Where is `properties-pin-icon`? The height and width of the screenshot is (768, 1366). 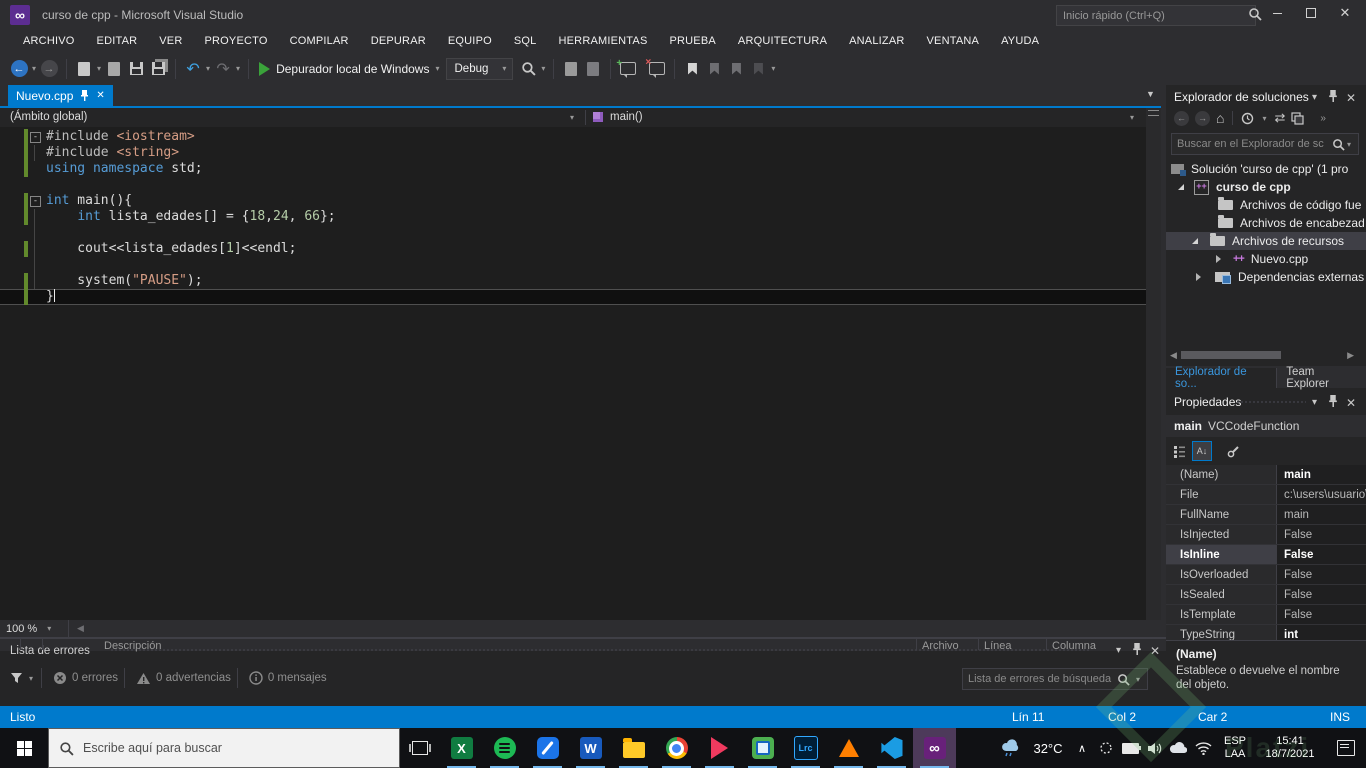 properties-pin-icon is located at coordinates (1333, 401).